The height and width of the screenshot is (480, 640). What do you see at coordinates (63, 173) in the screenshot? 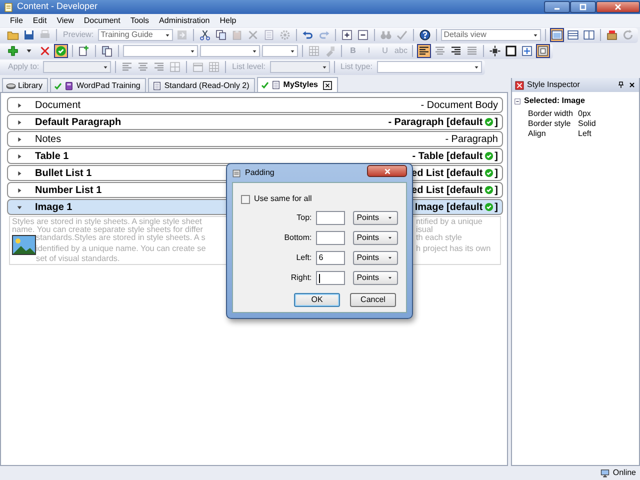
I see `style-name: Bullet List 1` at bounding box center [63, 173].